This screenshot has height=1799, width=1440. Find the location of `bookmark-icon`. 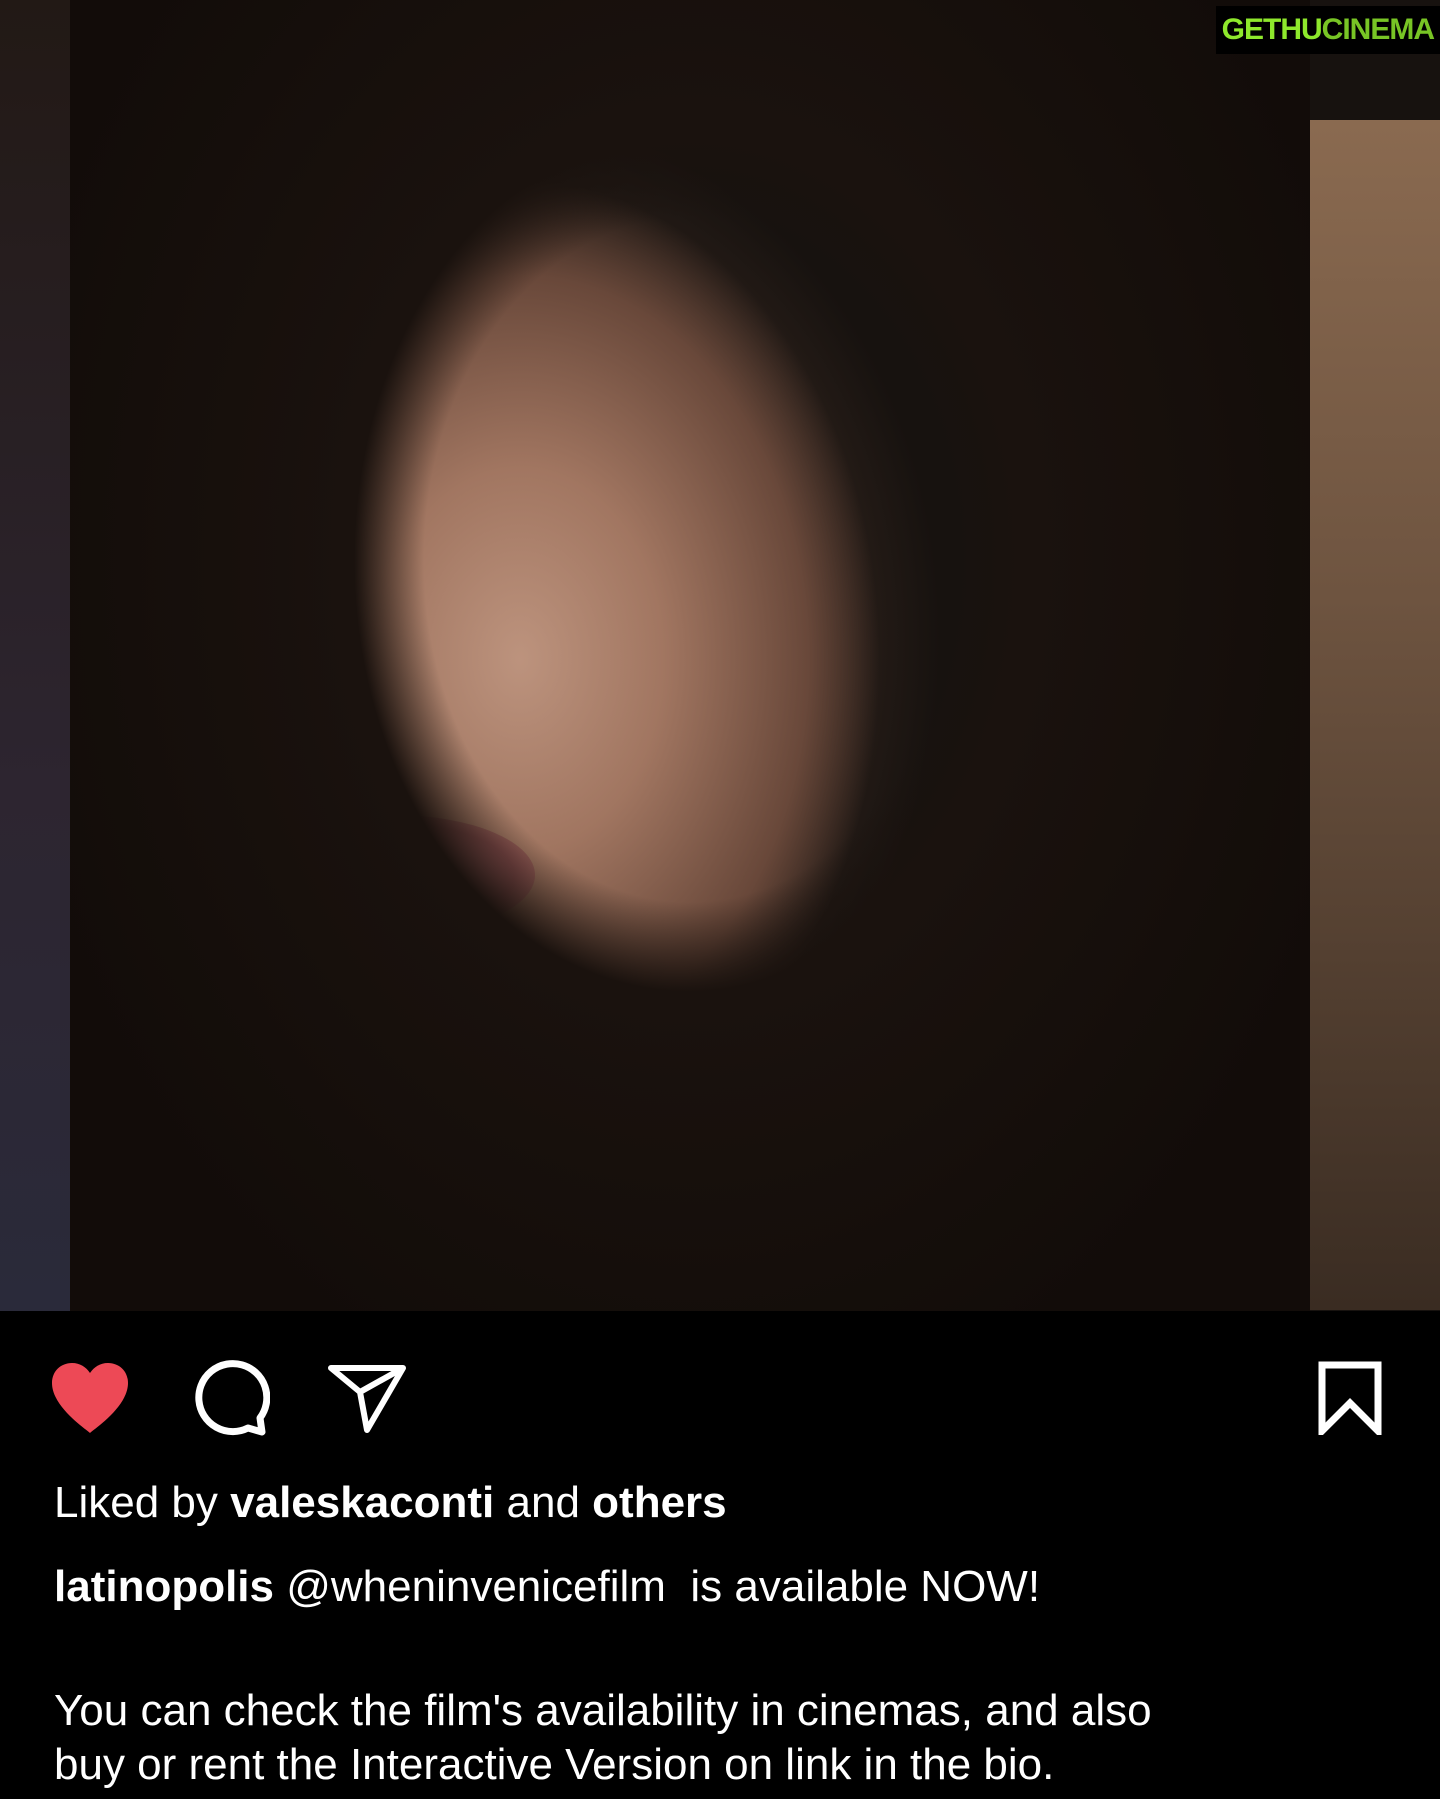

bookmark-icon is located at coordinates (1350, 1398).